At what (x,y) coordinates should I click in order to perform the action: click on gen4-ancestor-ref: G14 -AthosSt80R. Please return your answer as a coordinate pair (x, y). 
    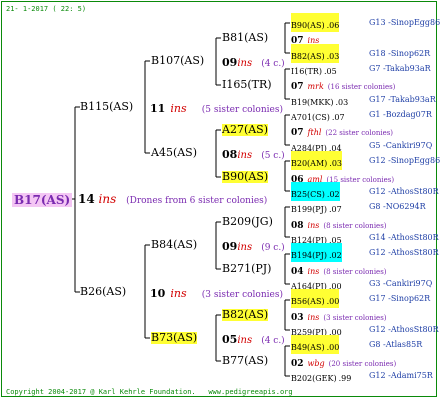
    Looking at the image, I should click on (404, 238).